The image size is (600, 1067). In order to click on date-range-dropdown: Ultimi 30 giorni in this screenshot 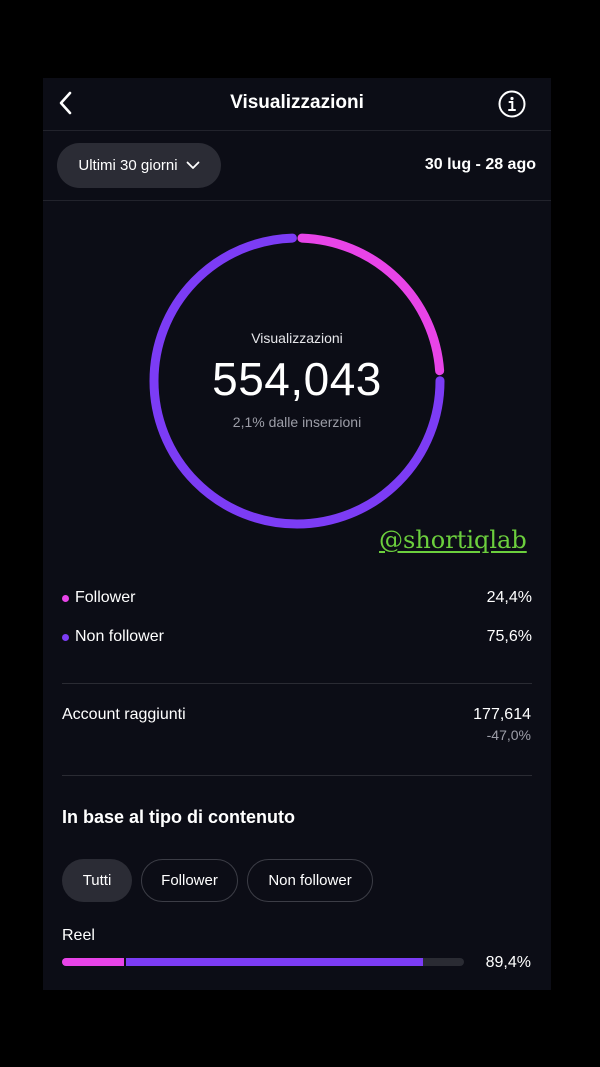, I will do `click(139, 165)`.